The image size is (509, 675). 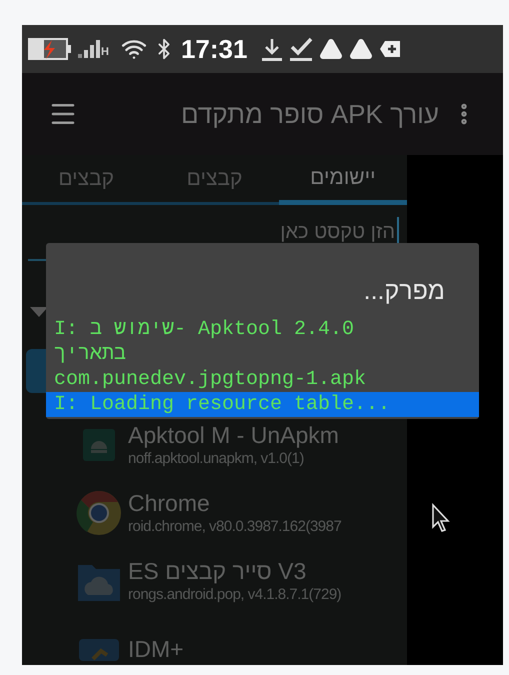 I want to click on app-list-item: Apktool M - UnApkm noff.apktool.unapkm, v1.0(1), so click(x=241, y=445).